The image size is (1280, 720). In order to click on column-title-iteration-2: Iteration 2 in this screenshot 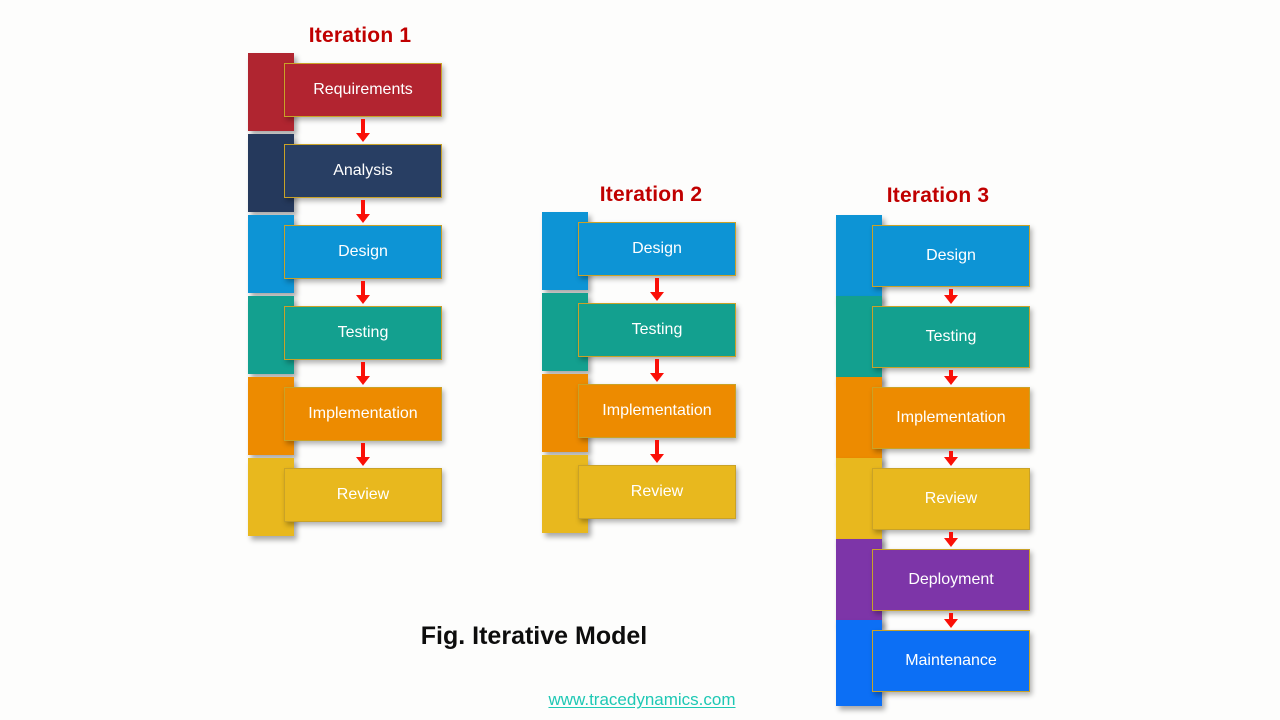, I will do `click(651, 194)`.